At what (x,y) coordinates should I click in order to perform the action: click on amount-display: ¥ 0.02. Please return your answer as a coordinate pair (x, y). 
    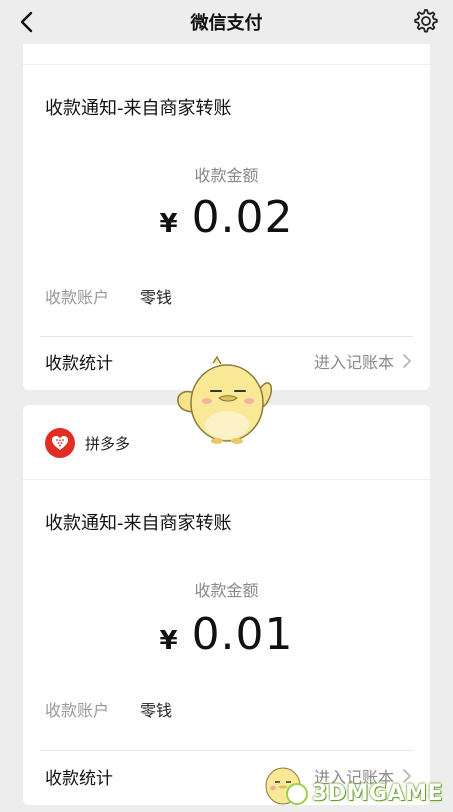
    Looking at the image, I should click on (226, 217).